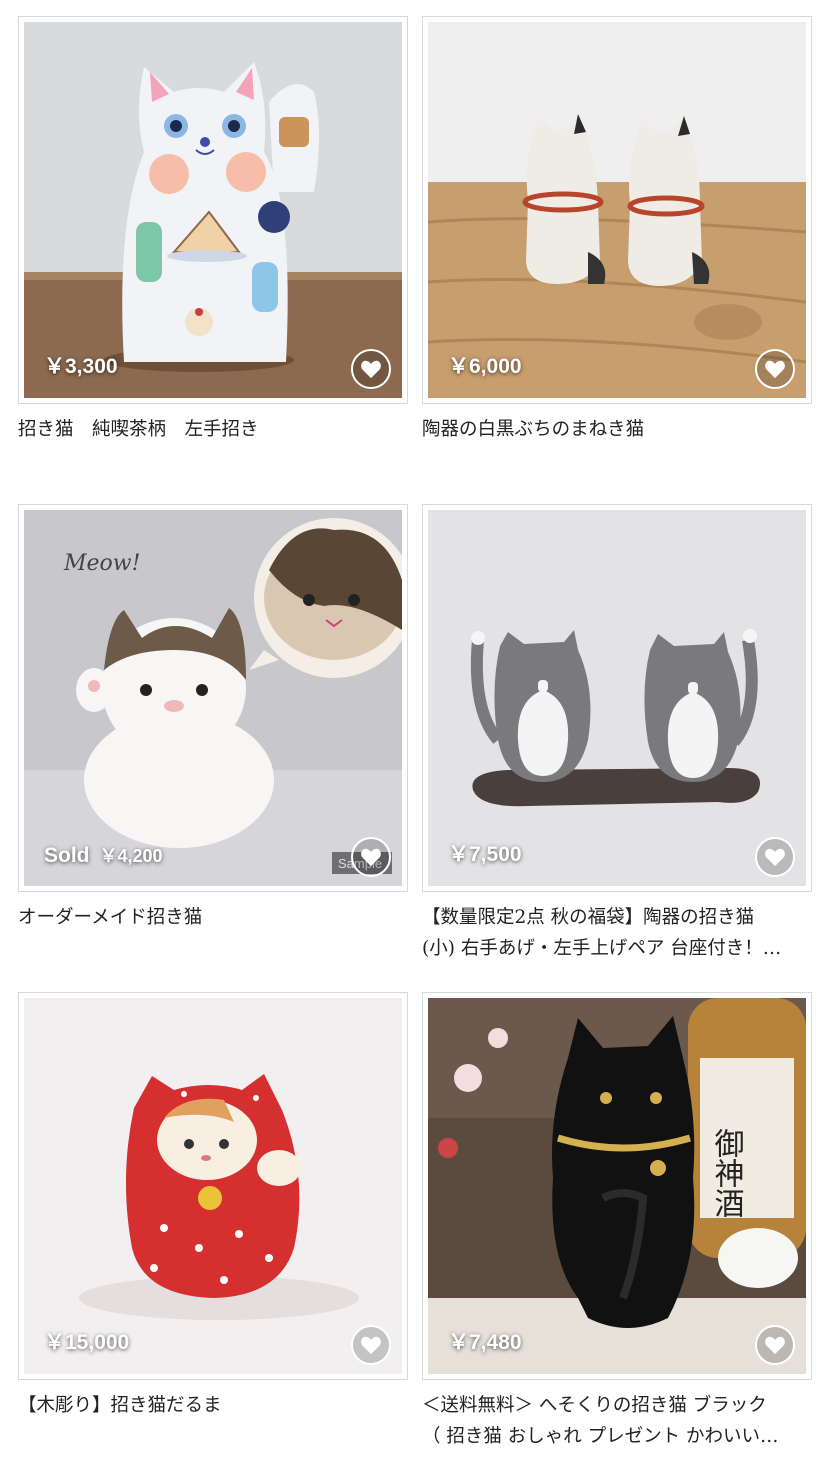  Describe the element at coordinates (67, 855) in the screenshot. I see `sold-label: Sold` at that location.